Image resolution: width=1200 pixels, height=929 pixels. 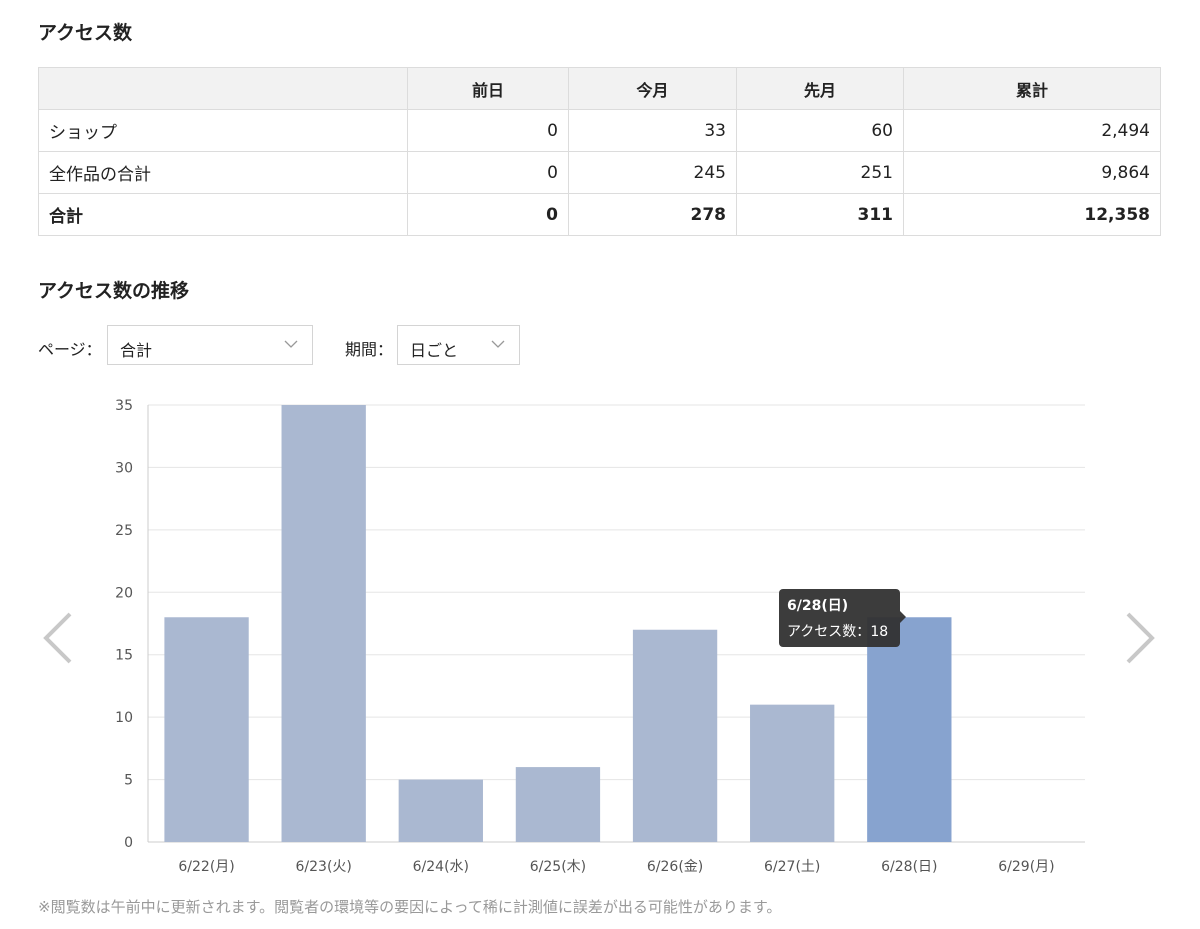 I want to click on tooltip-series-label: アクセス数：, so click(x=829, y=632).